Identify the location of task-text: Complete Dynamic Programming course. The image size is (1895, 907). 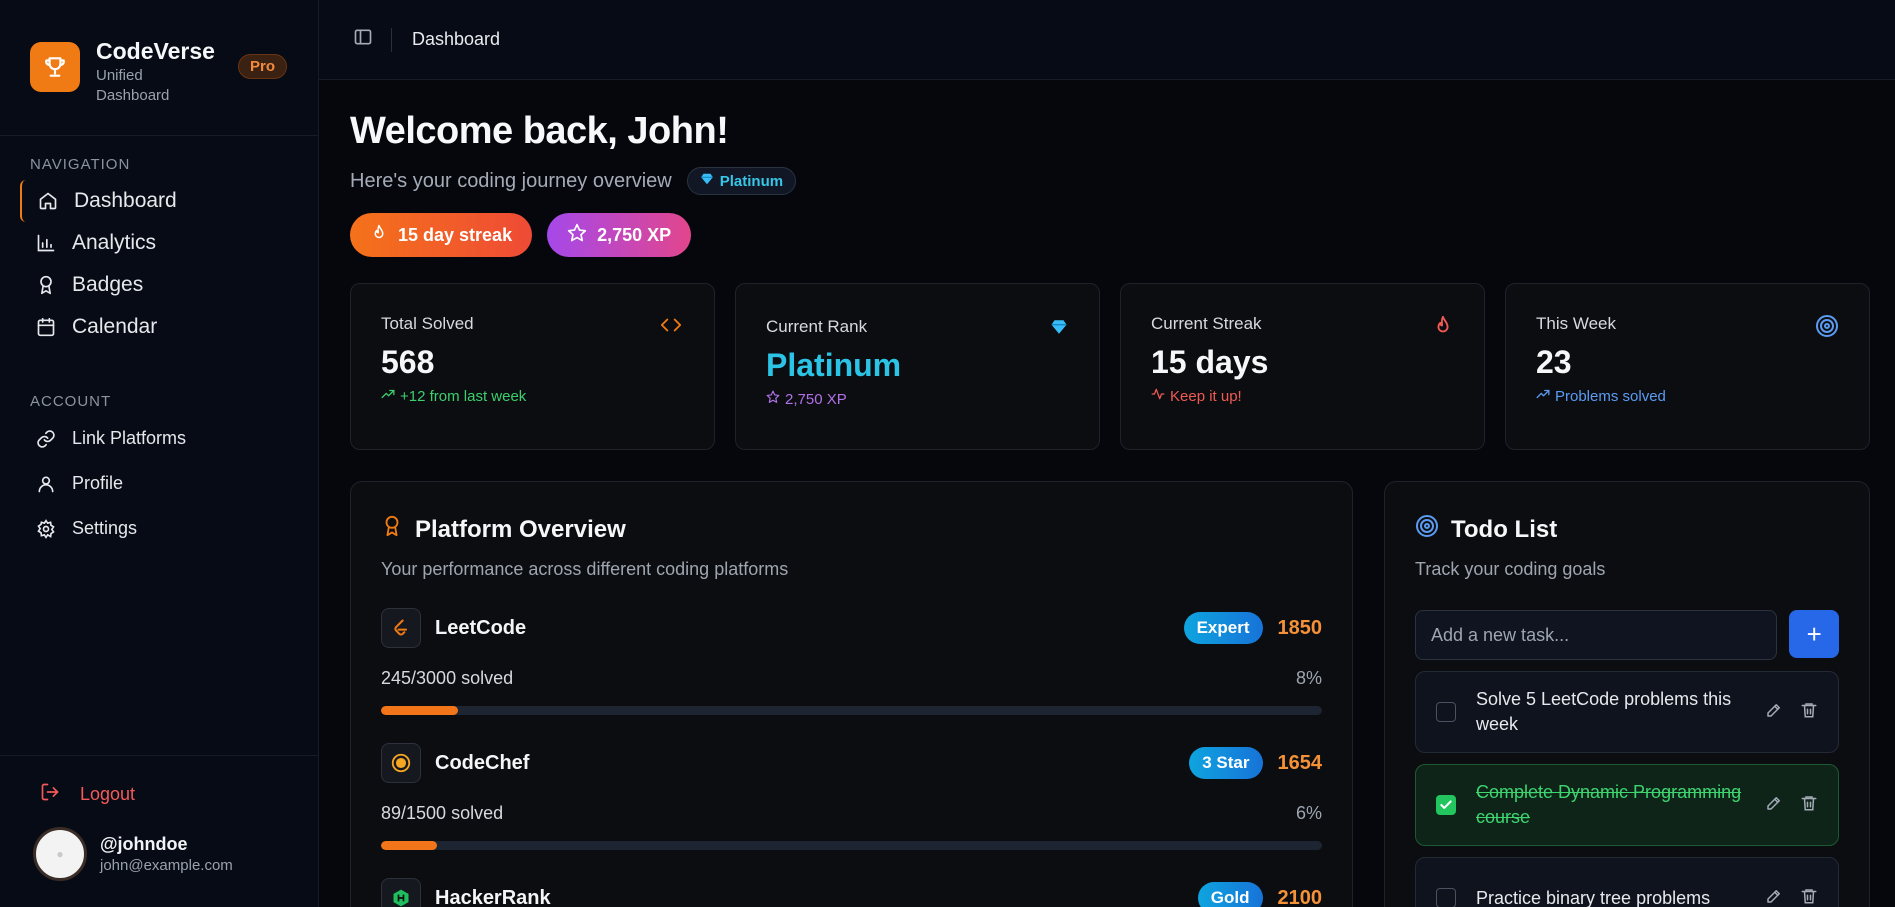
(1609, 804).